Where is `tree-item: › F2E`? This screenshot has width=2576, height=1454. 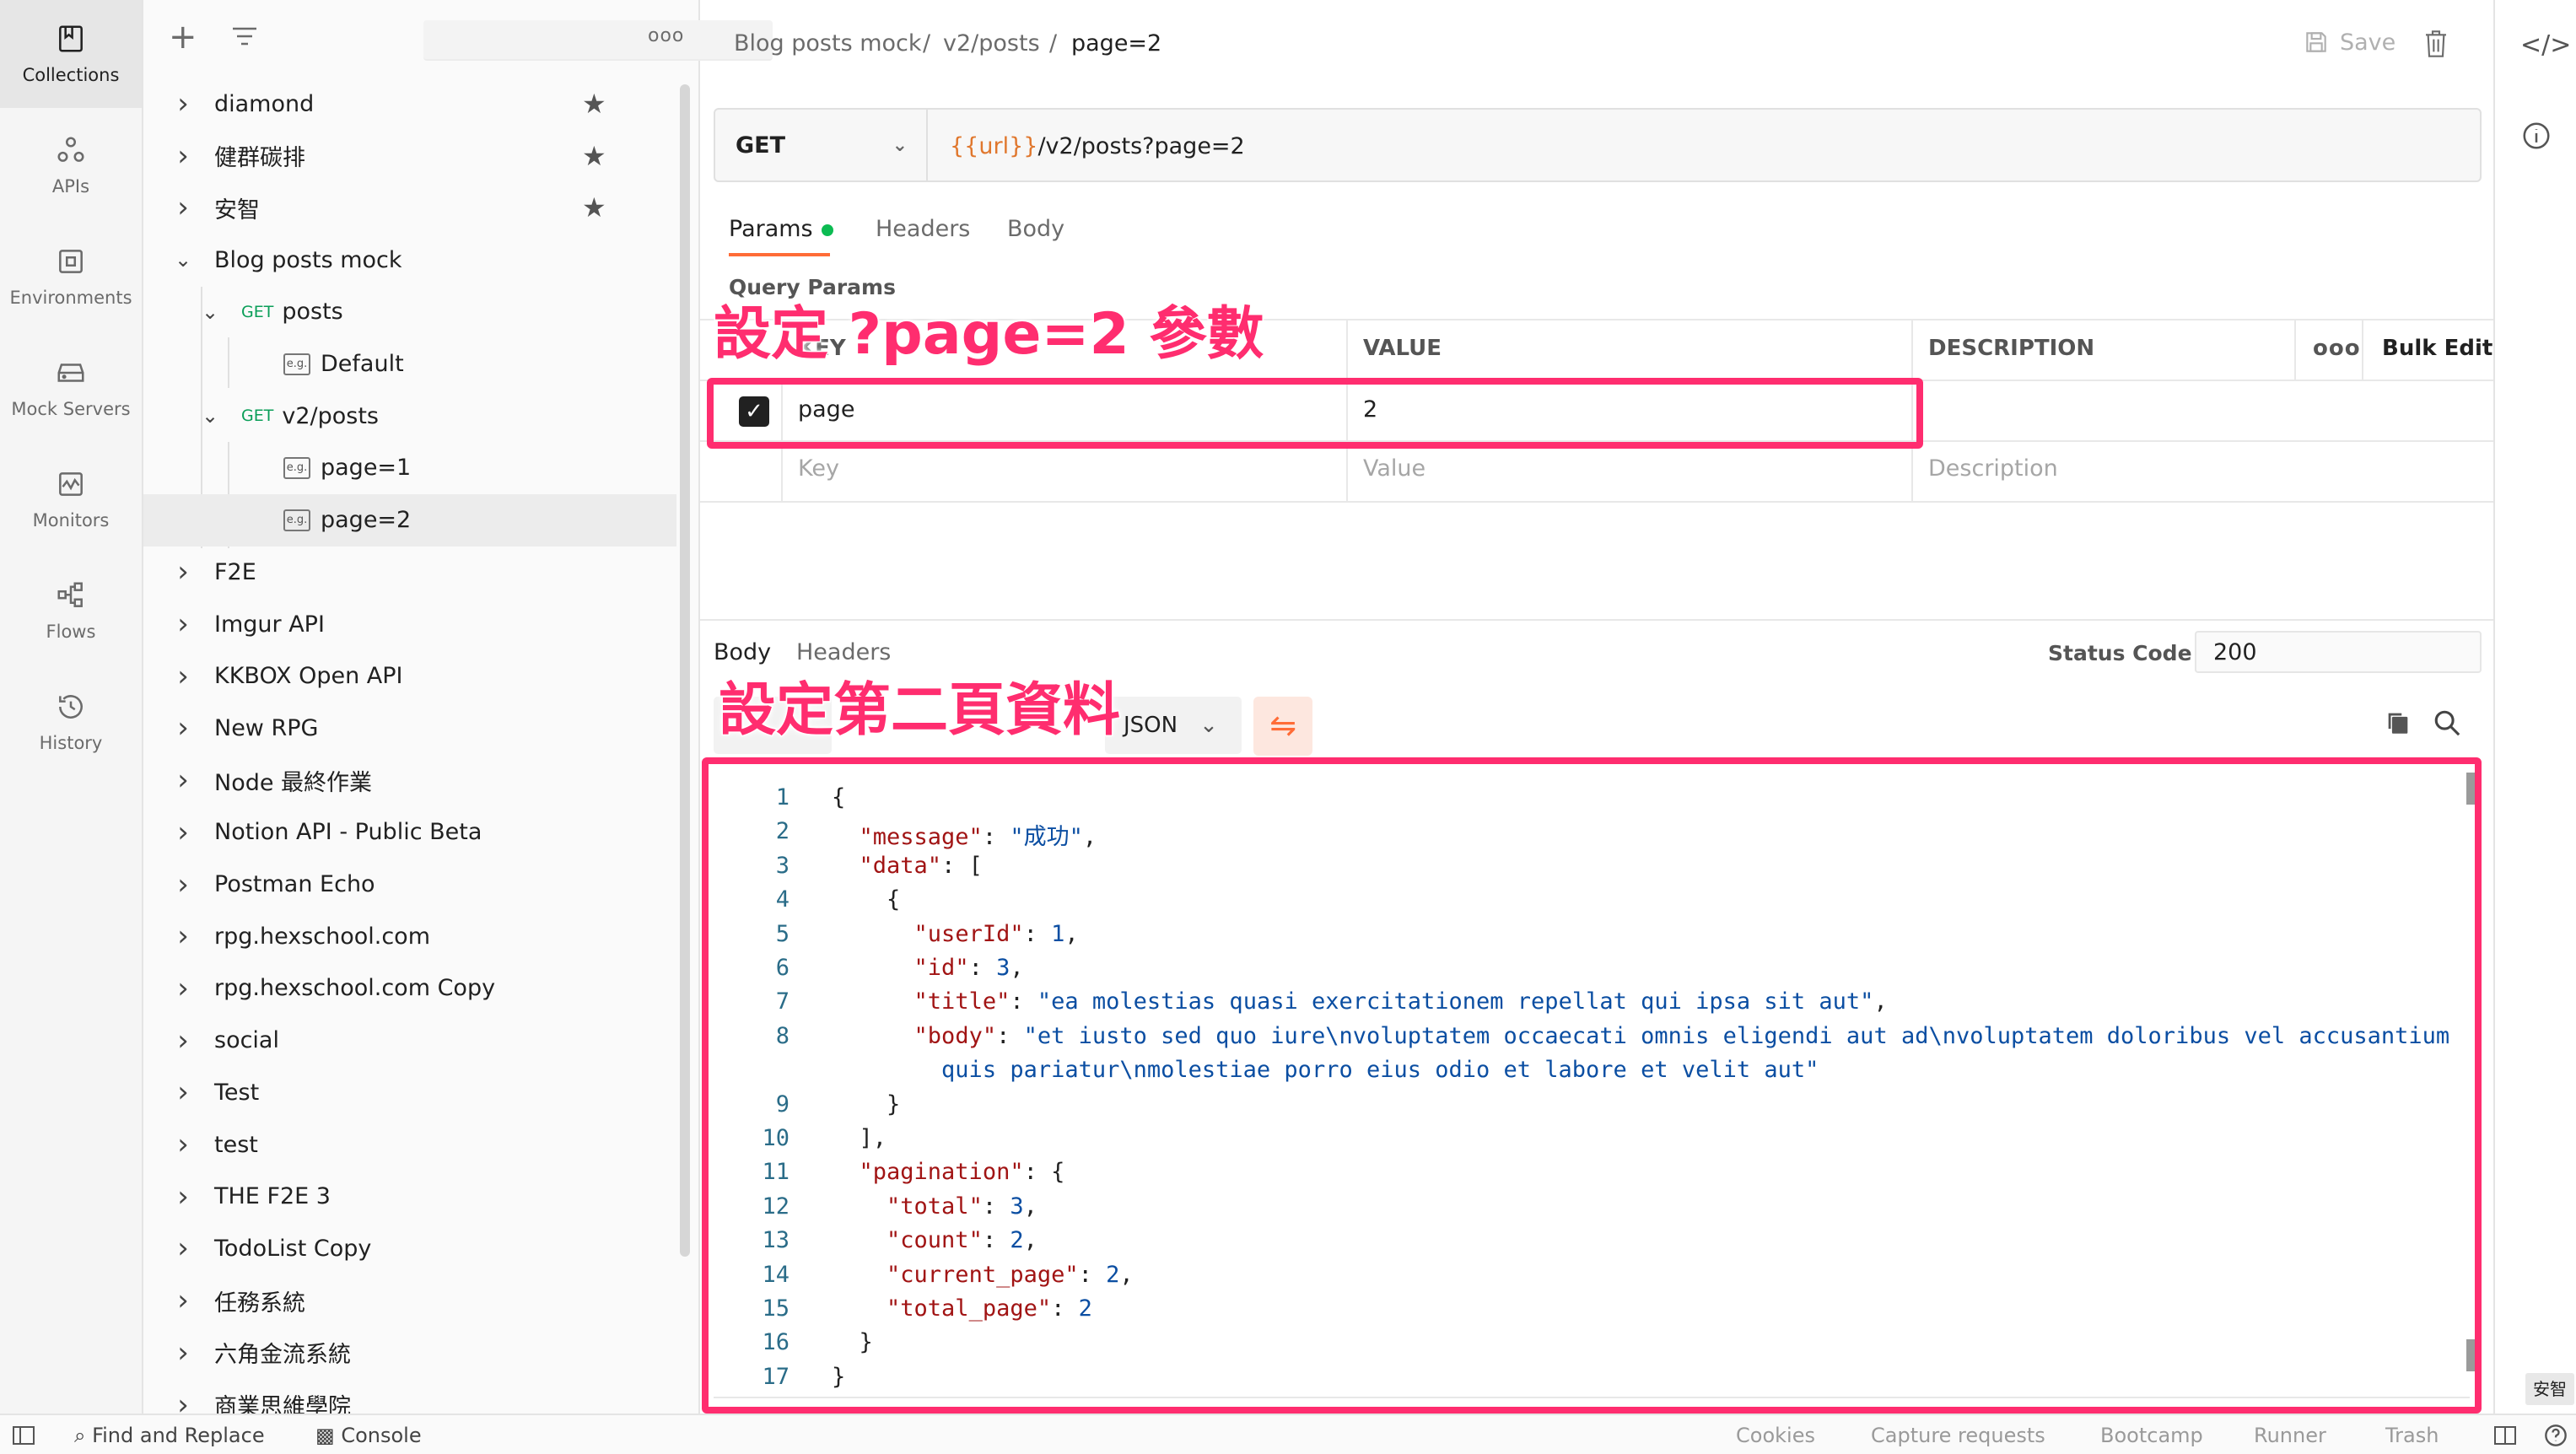
tree-item: › F2E is located at coordinates (409, 572).